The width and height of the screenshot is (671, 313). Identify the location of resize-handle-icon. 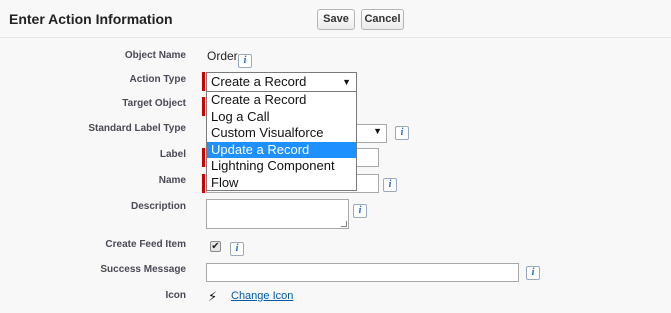
(344, 224).